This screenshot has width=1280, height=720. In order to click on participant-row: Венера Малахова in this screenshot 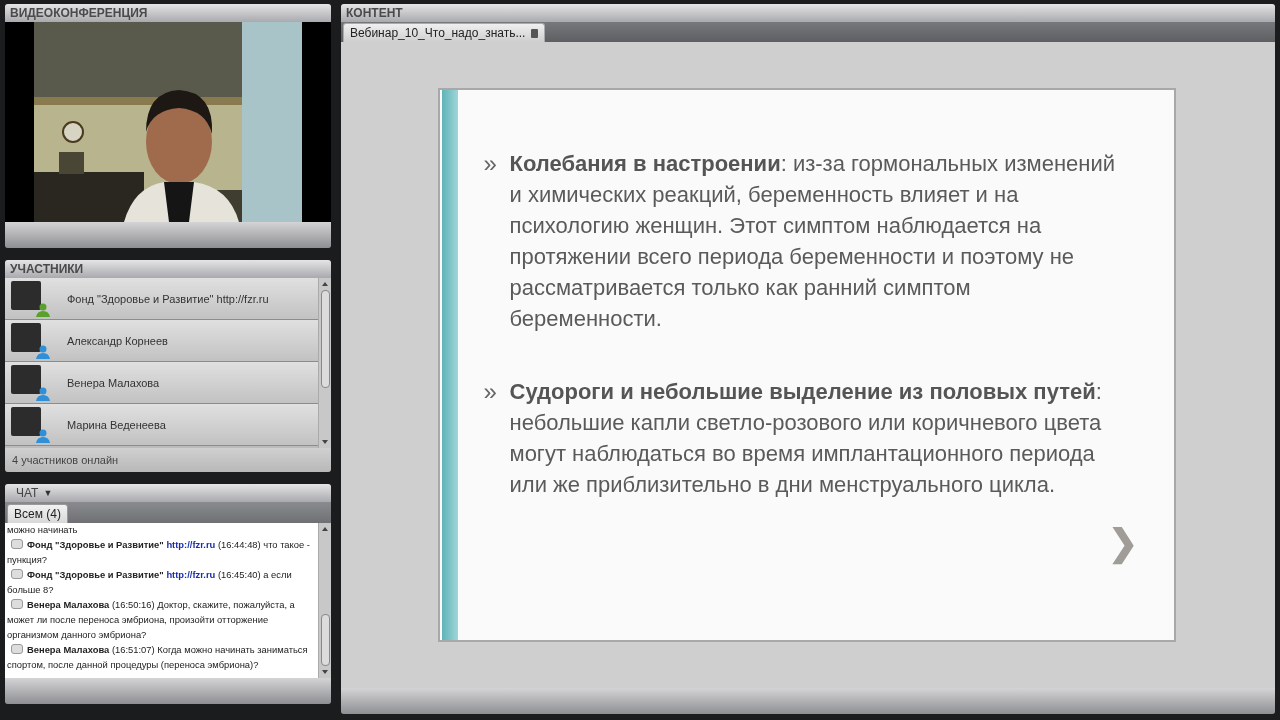, I will do `click(161, 383)`.